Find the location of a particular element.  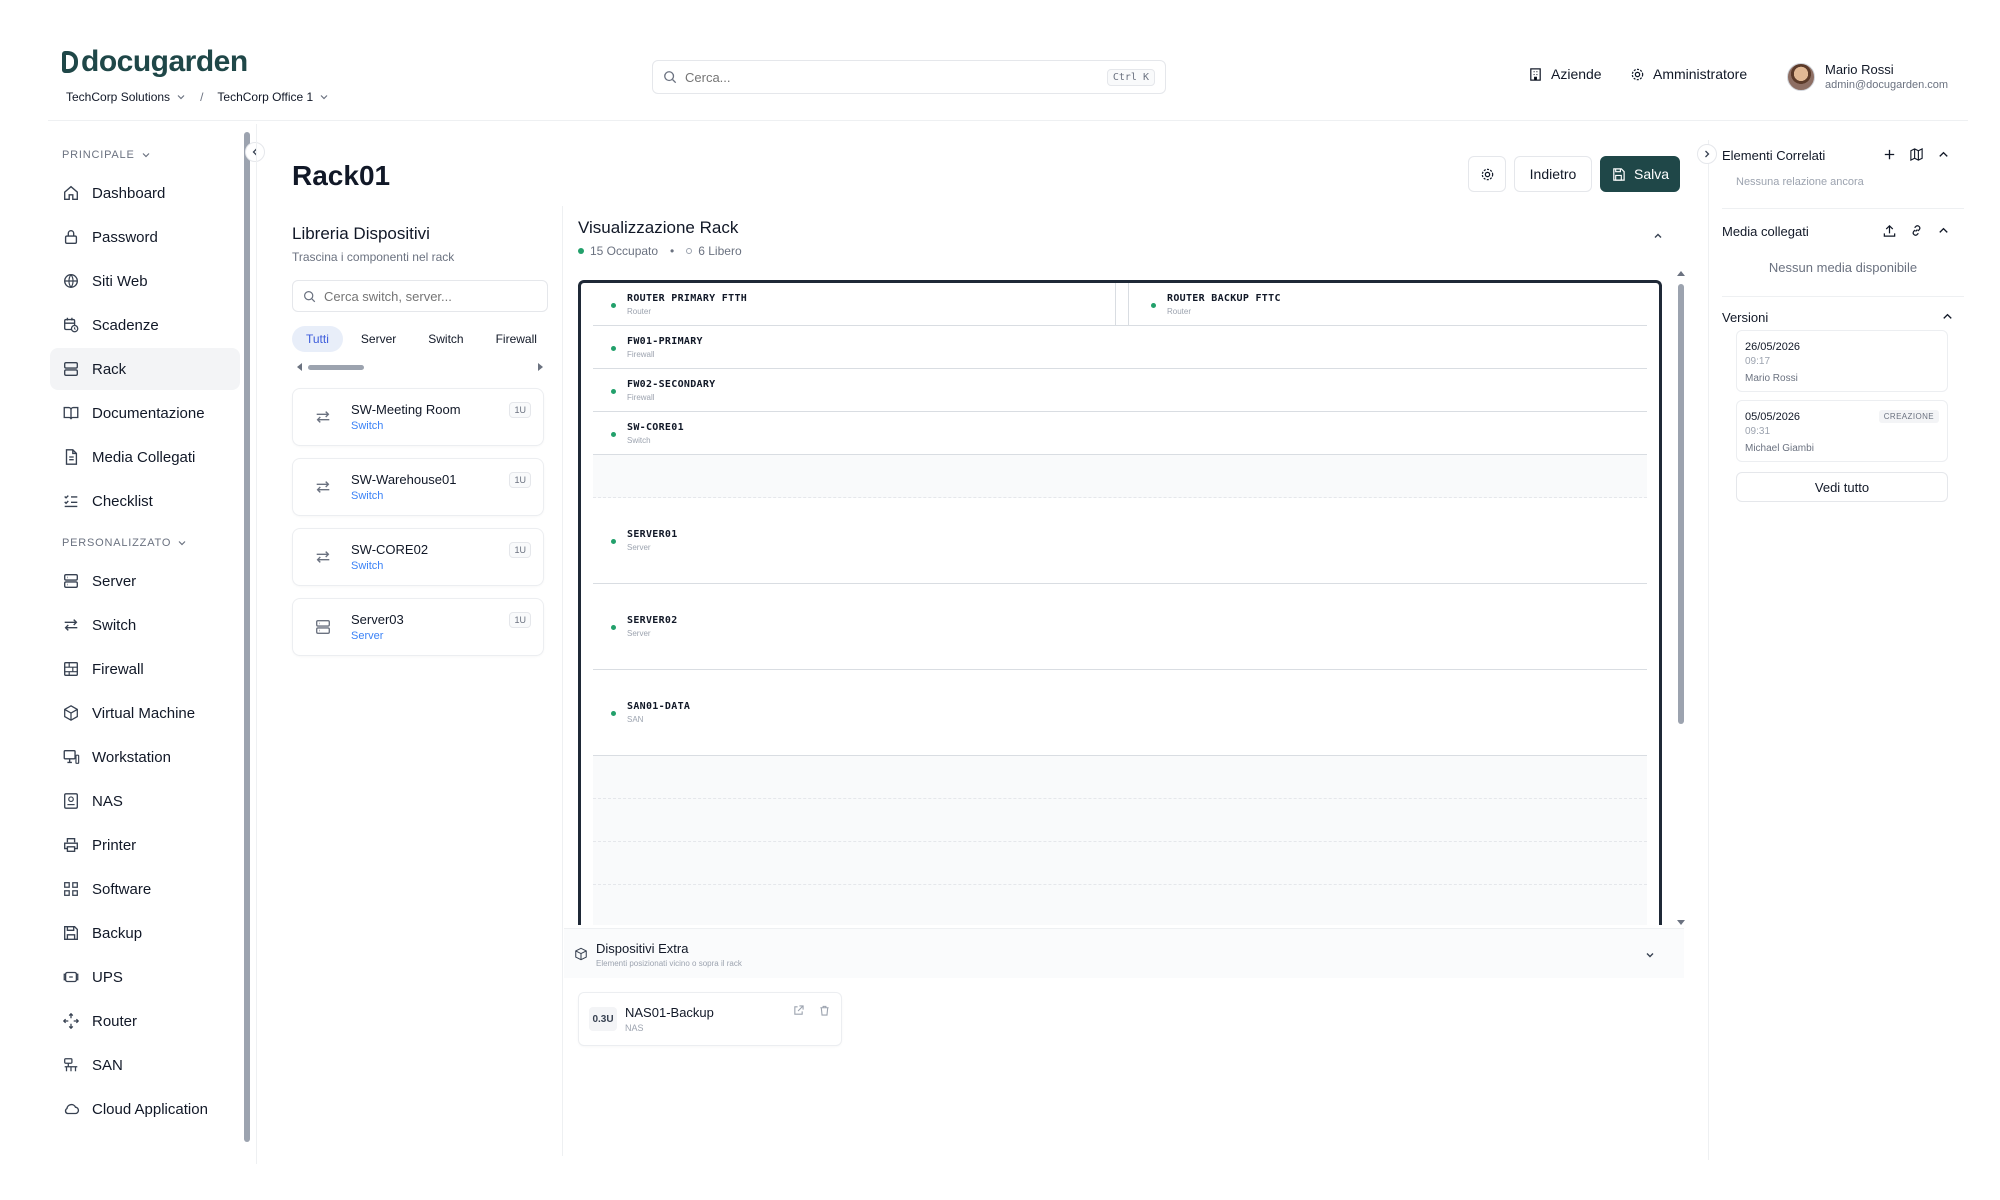

global-search: Ctrl K is located at coordinates (909, 77).